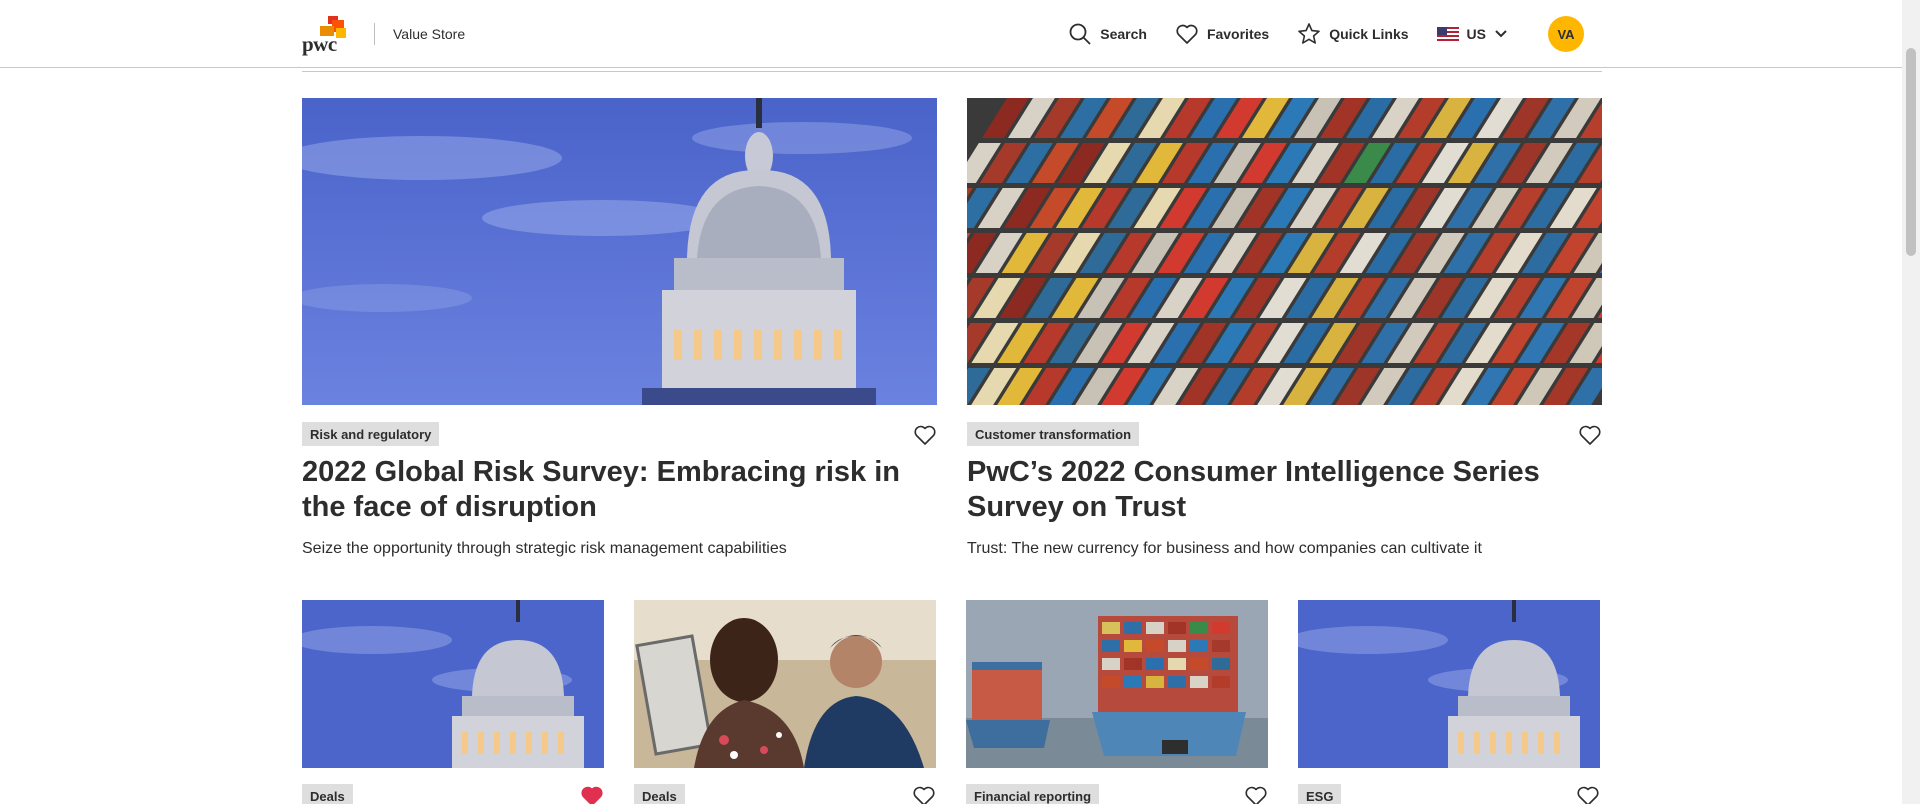 This screenshot has width=1920, height=804. I want to click on content-divider, so click(952, 71).